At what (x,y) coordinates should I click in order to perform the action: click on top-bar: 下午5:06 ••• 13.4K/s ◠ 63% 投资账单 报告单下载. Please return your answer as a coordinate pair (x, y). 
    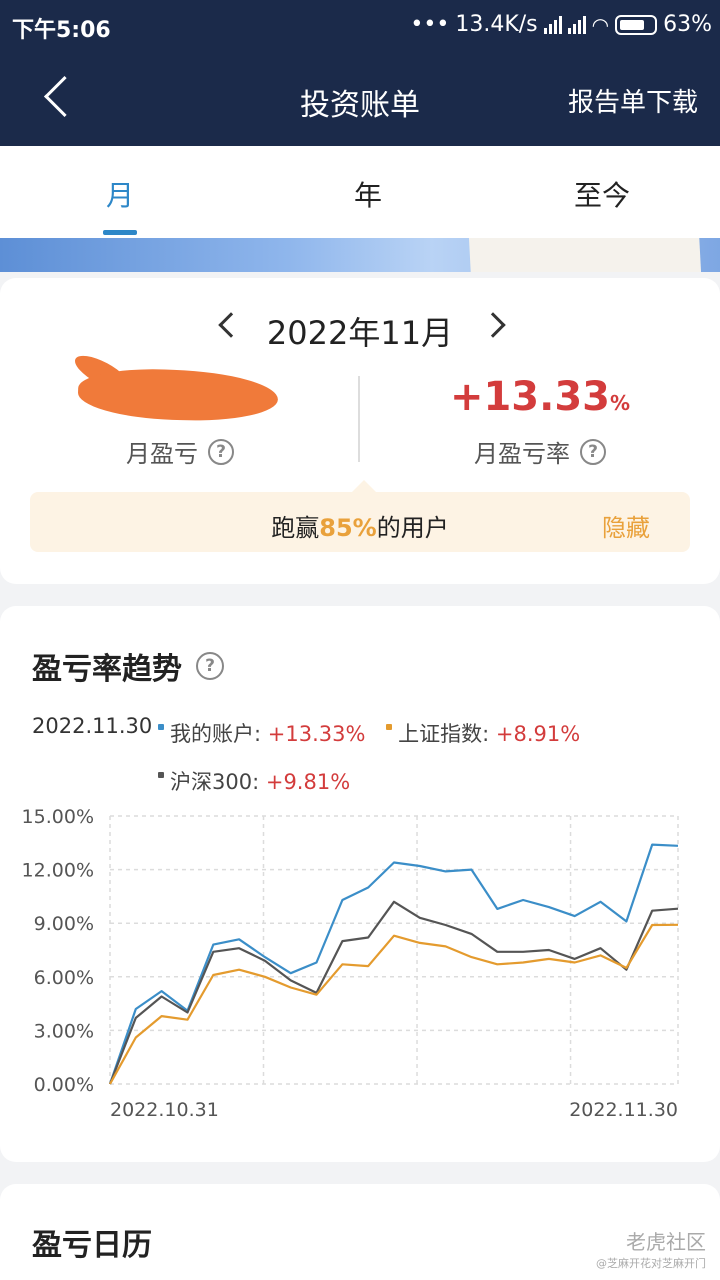
    Looking at the image, I should click on (360, 73).